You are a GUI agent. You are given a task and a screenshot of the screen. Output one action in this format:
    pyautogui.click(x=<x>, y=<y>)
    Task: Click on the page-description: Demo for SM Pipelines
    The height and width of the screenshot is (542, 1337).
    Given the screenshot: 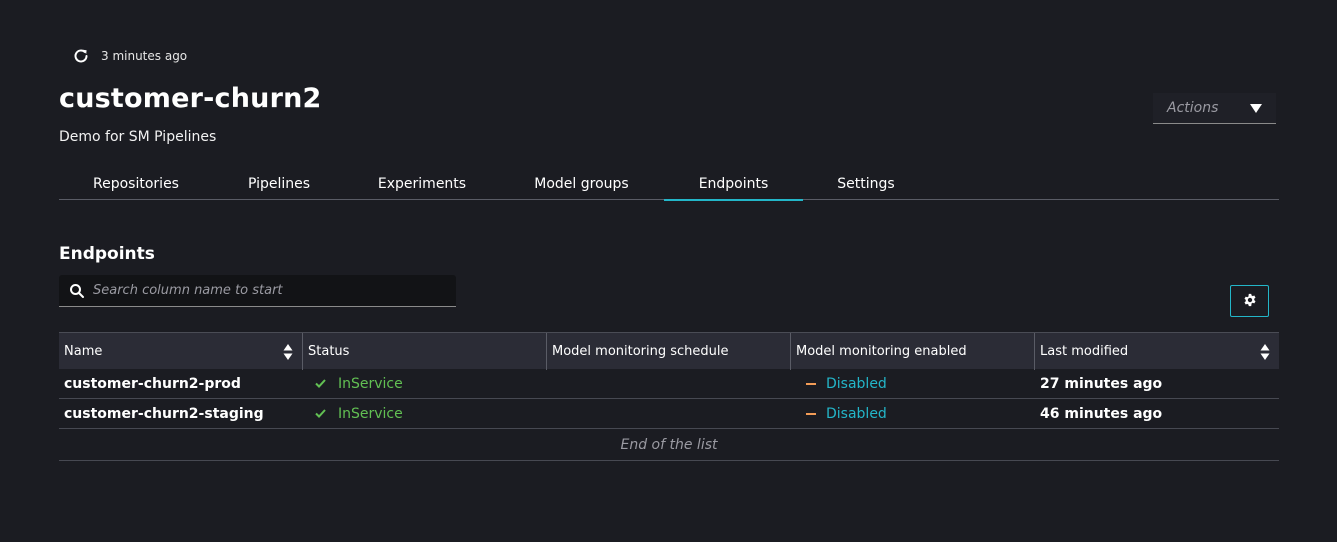 What is the action you would take?
    pyautogui.click(x=138, y=137)
    